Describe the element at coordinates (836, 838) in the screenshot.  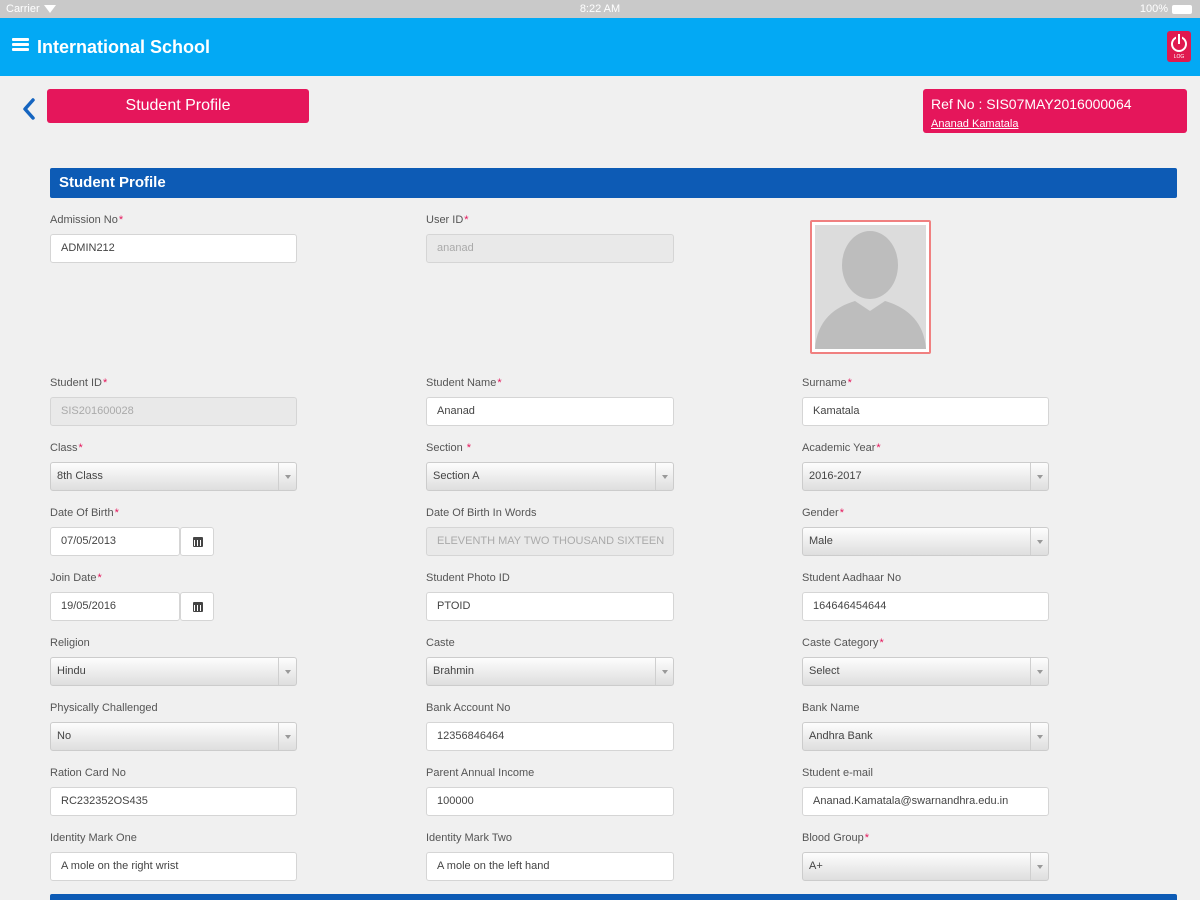
I see `blood-group-label: Blood Group*` at that location.